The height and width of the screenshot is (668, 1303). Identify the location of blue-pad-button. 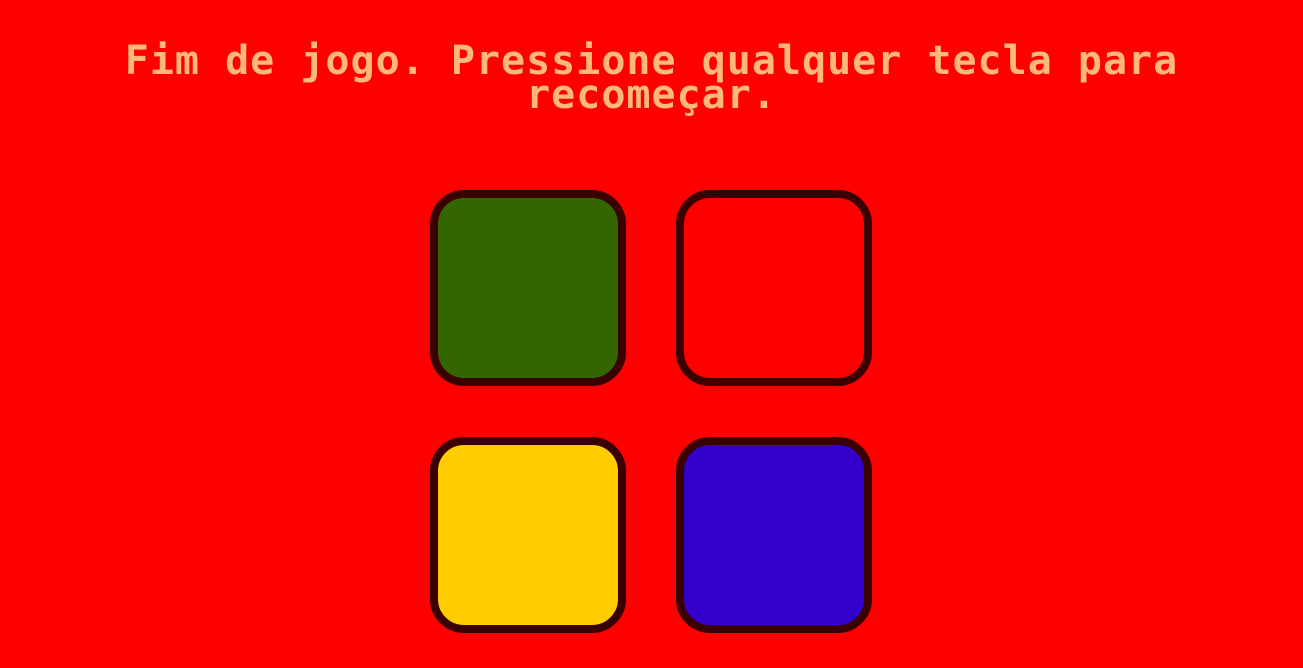
(774, 535).